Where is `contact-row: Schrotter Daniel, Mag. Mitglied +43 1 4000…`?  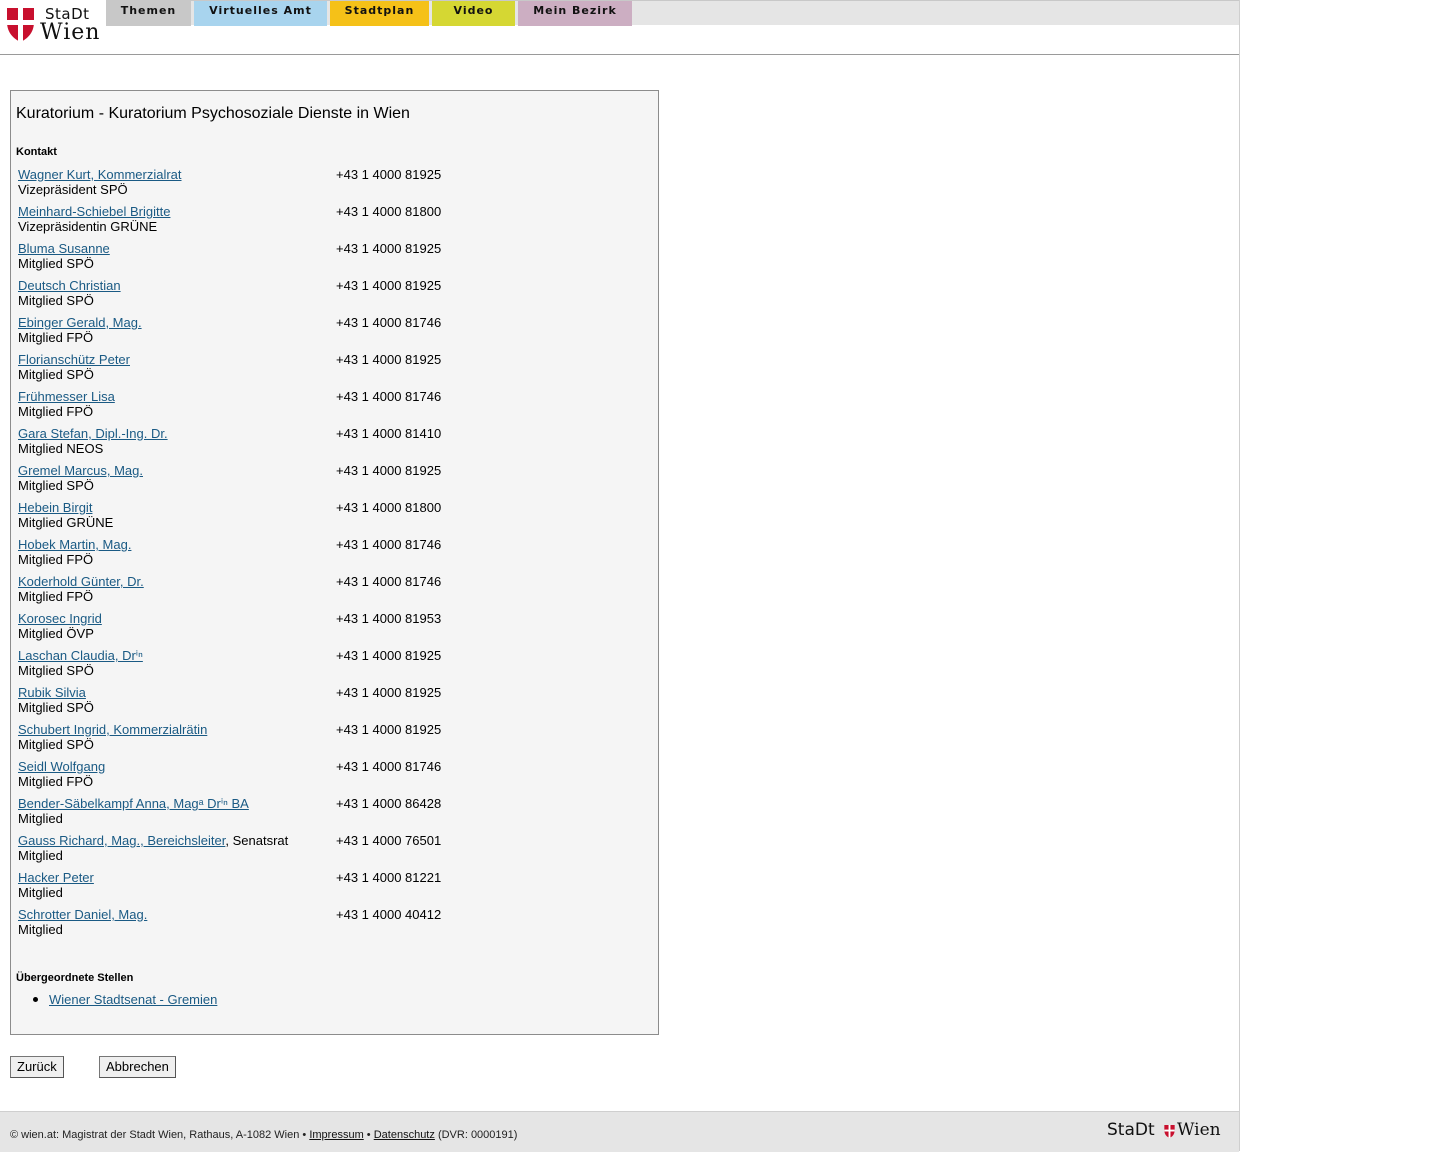
contact-row: Schrotter Daniel, Mag. Mitglied +43 1 4000… is located at coordinates (328, 925).